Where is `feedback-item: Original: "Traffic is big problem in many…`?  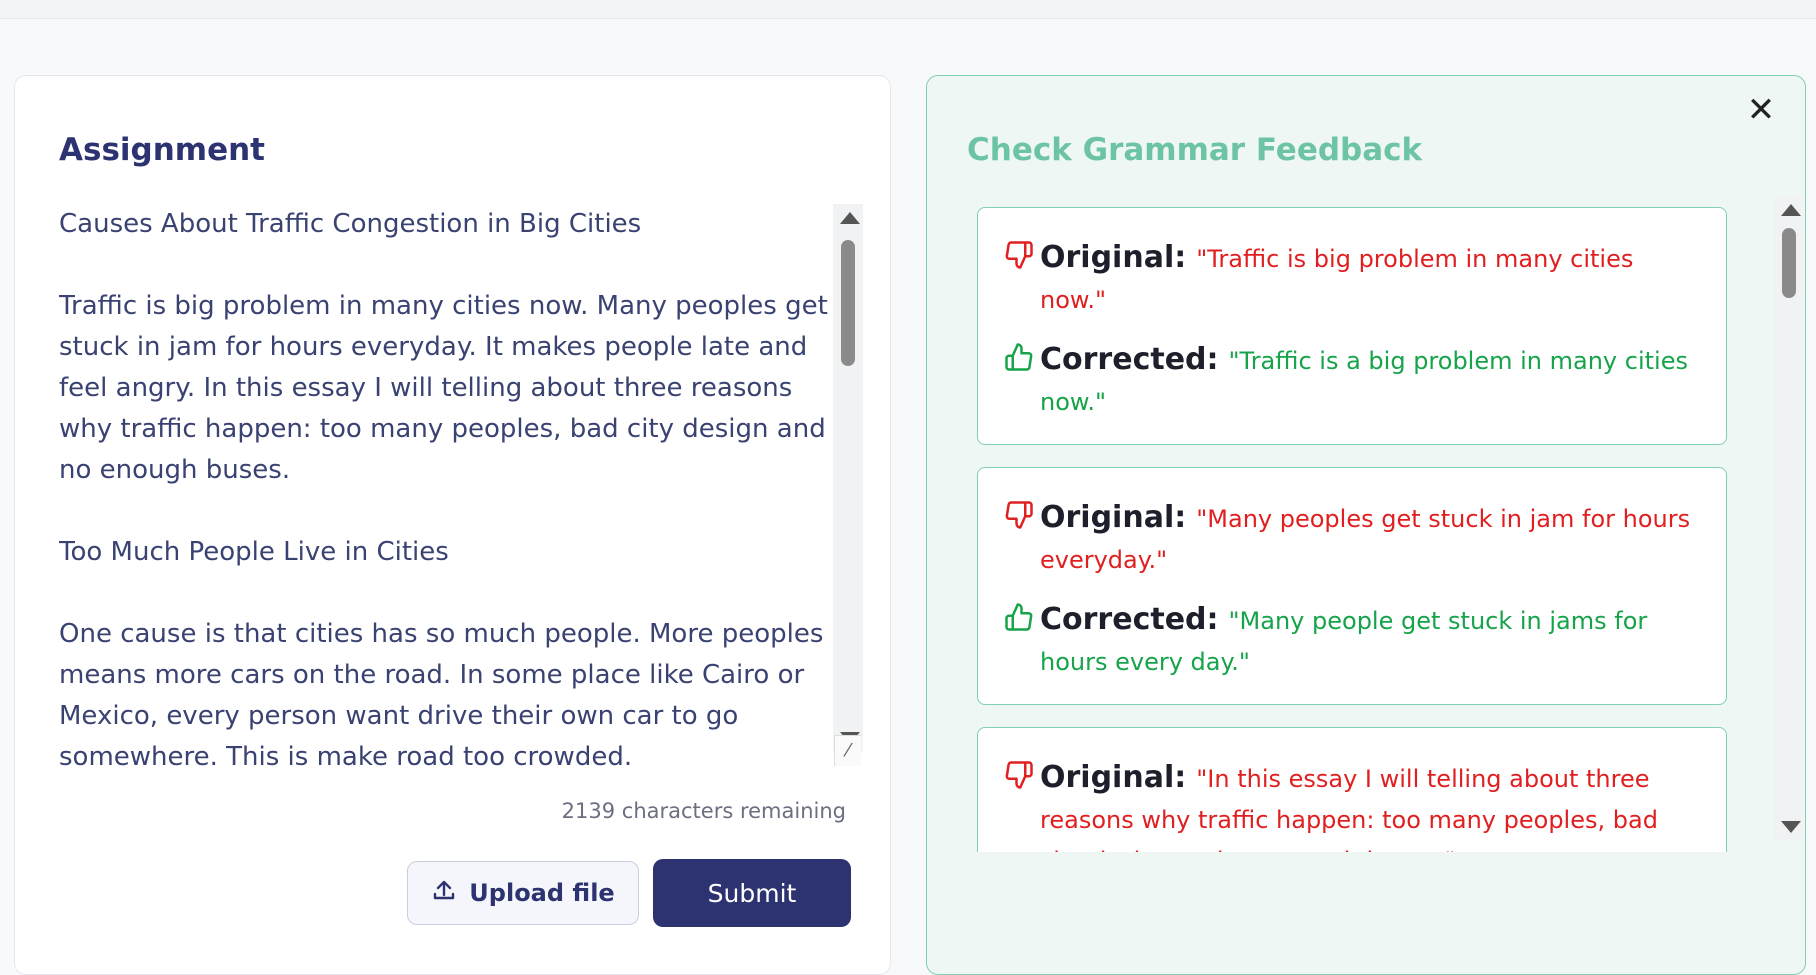
feedback-item: Original: "Traffic is big problem in many… is located at coordinates (1352, 326).